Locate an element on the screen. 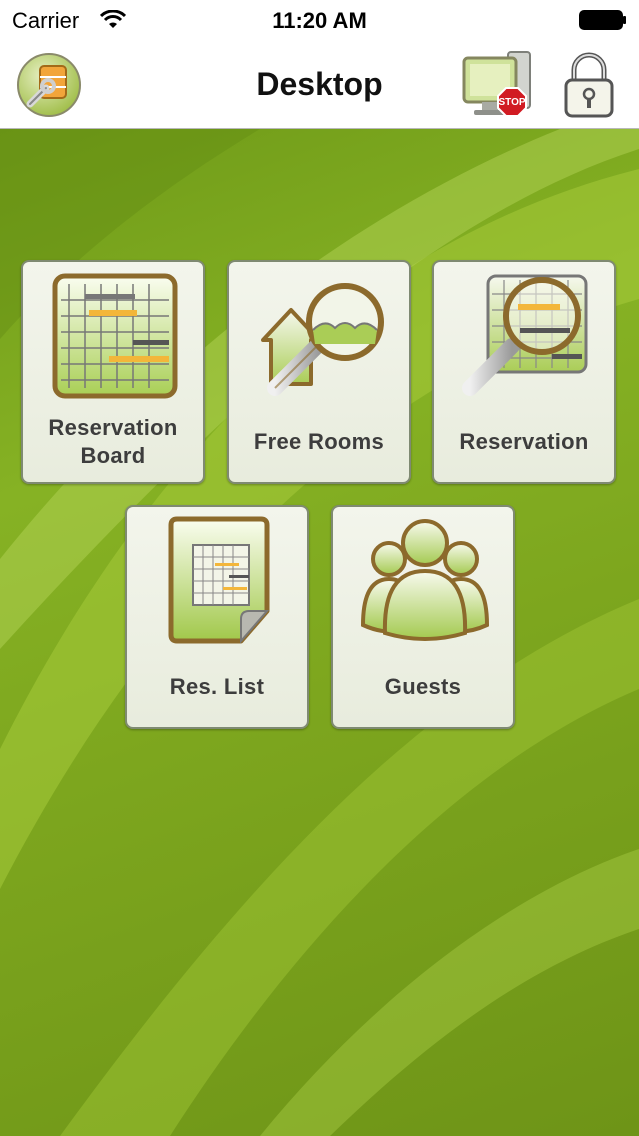  tile-label: Res. List is located at coordinates (217, 686).